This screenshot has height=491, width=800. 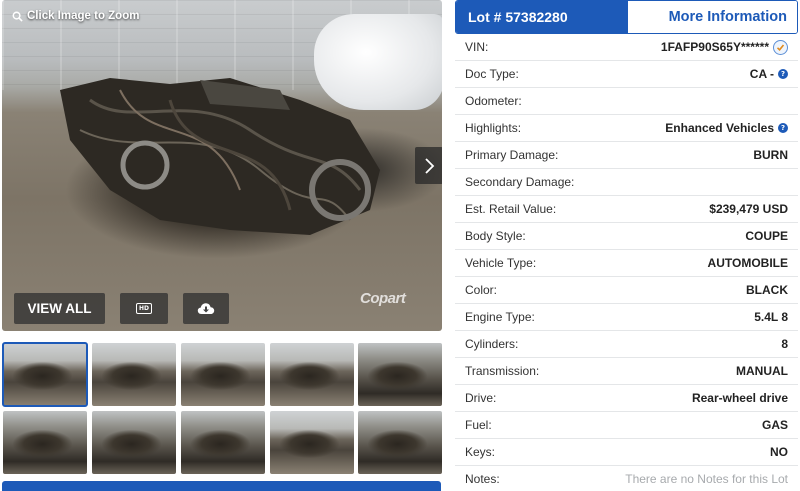 What do you see at coordinates (767, 290) in the screenshot?
I see `detail-value: BLACK` at bounding box center [767, 290].